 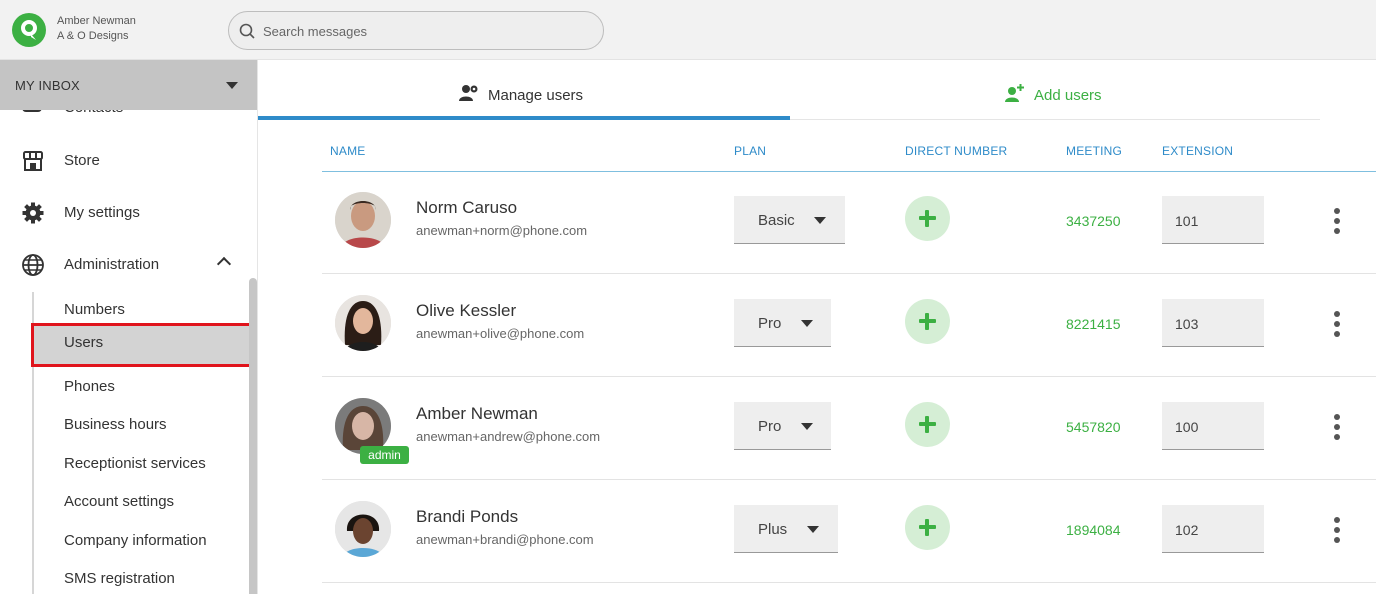 I want to click on sidebar-sub-label: SMS registration, so click(x=119, y=578).